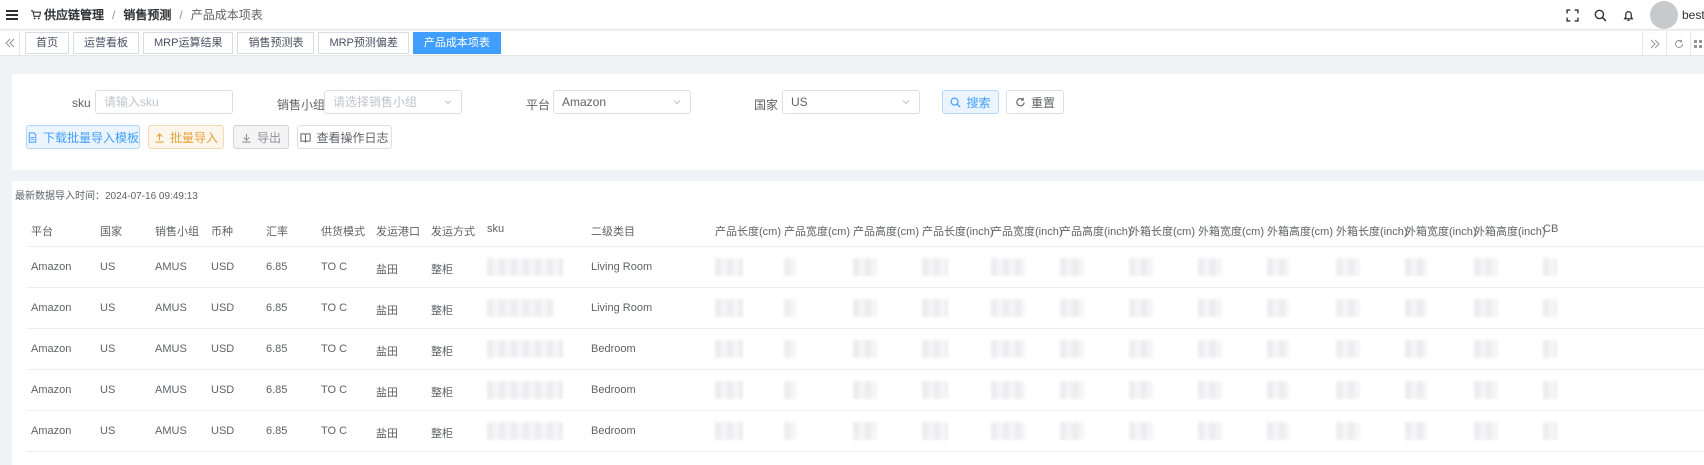 The width and height of the screenshot is (1704, 465). What do you see at coordinates (1300, 232) in the screenshot?
I see `column-header: 外箱高度(cm)` at bounding box center [1300, 232].